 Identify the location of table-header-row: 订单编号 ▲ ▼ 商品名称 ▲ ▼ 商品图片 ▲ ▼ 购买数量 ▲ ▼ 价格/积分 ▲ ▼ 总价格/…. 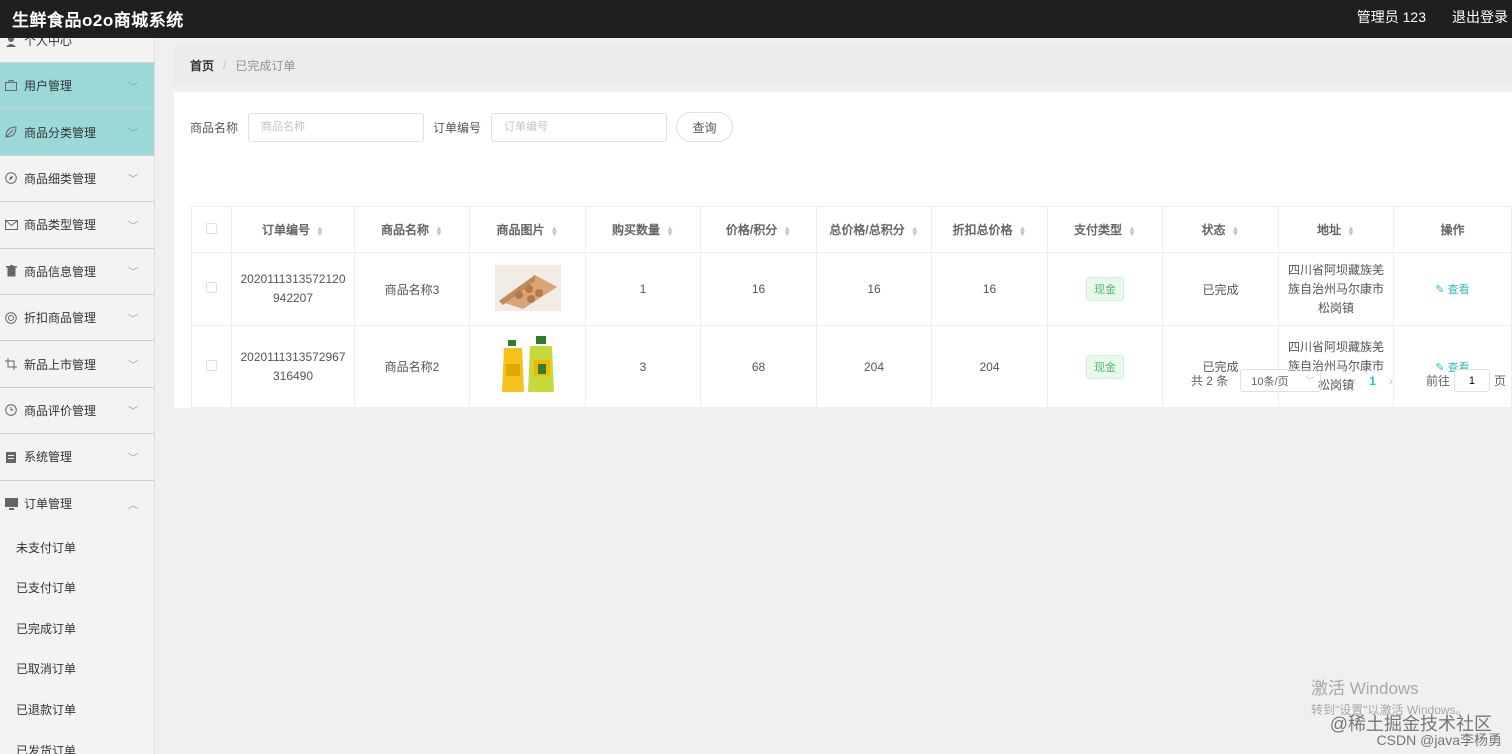
(851, 229).